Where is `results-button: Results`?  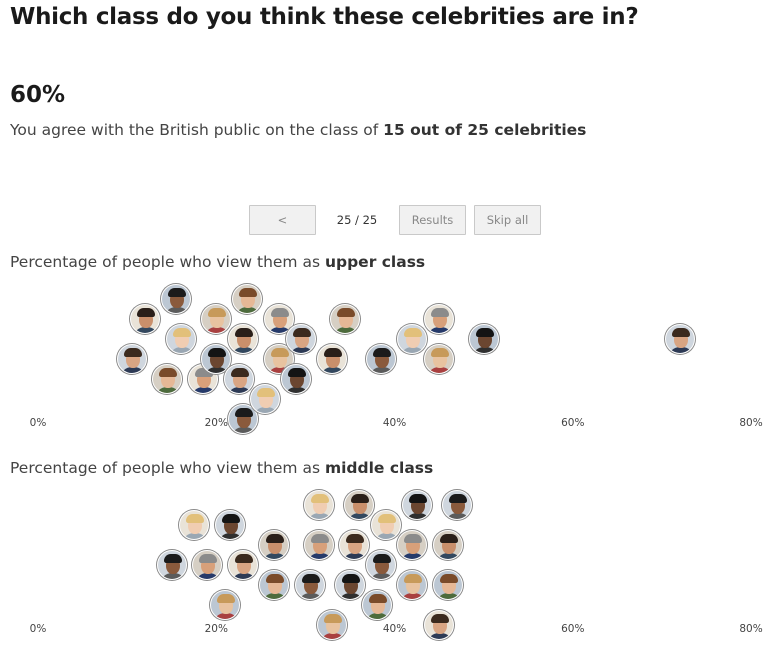
results-button: Results is located at coordinates (432, 220).